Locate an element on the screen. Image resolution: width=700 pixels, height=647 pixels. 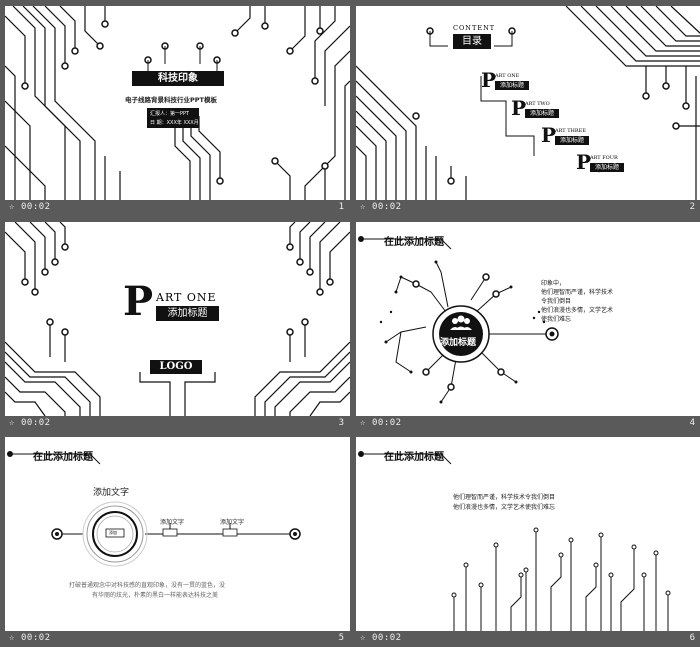
content-label: CONTENT is located at coordinates (474, 28).